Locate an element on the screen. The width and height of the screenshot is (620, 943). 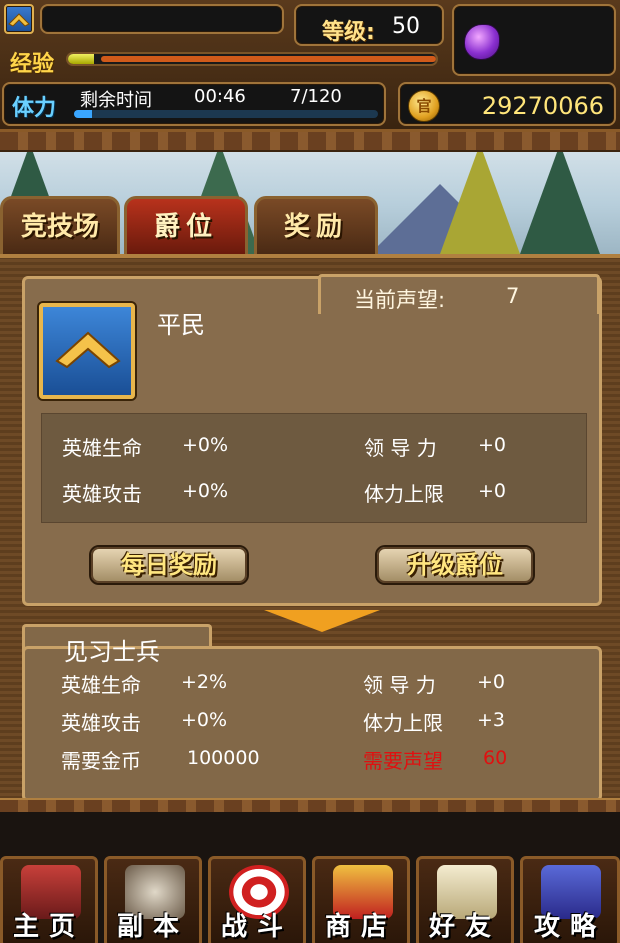
exp-bar-fill is located at coordinates (81, 59).